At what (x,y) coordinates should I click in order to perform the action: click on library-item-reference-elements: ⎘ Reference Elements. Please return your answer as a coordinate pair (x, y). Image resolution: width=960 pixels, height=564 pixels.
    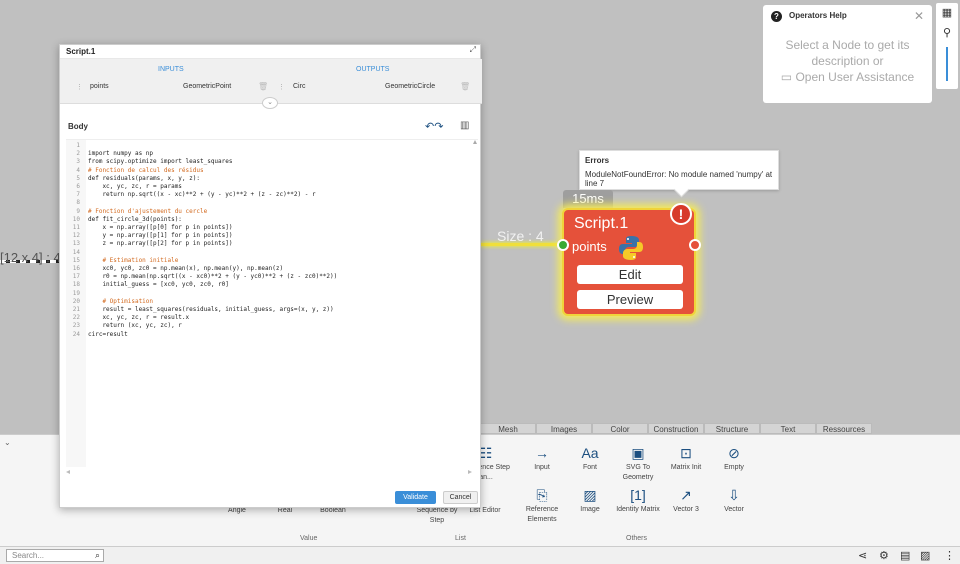
    Looking at the image, I should click on (542, 506).